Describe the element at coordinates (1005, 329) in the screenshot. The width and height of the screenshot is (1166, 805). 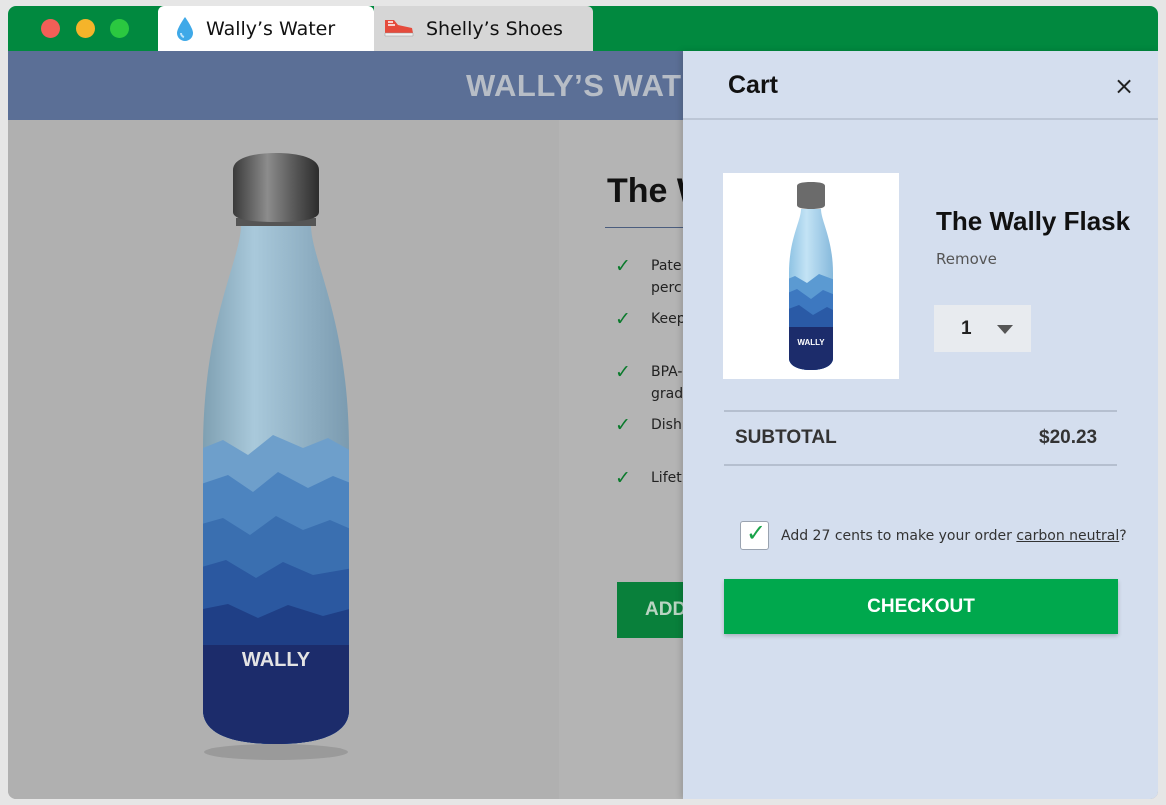
I see `chevron-down-icon` at that location.